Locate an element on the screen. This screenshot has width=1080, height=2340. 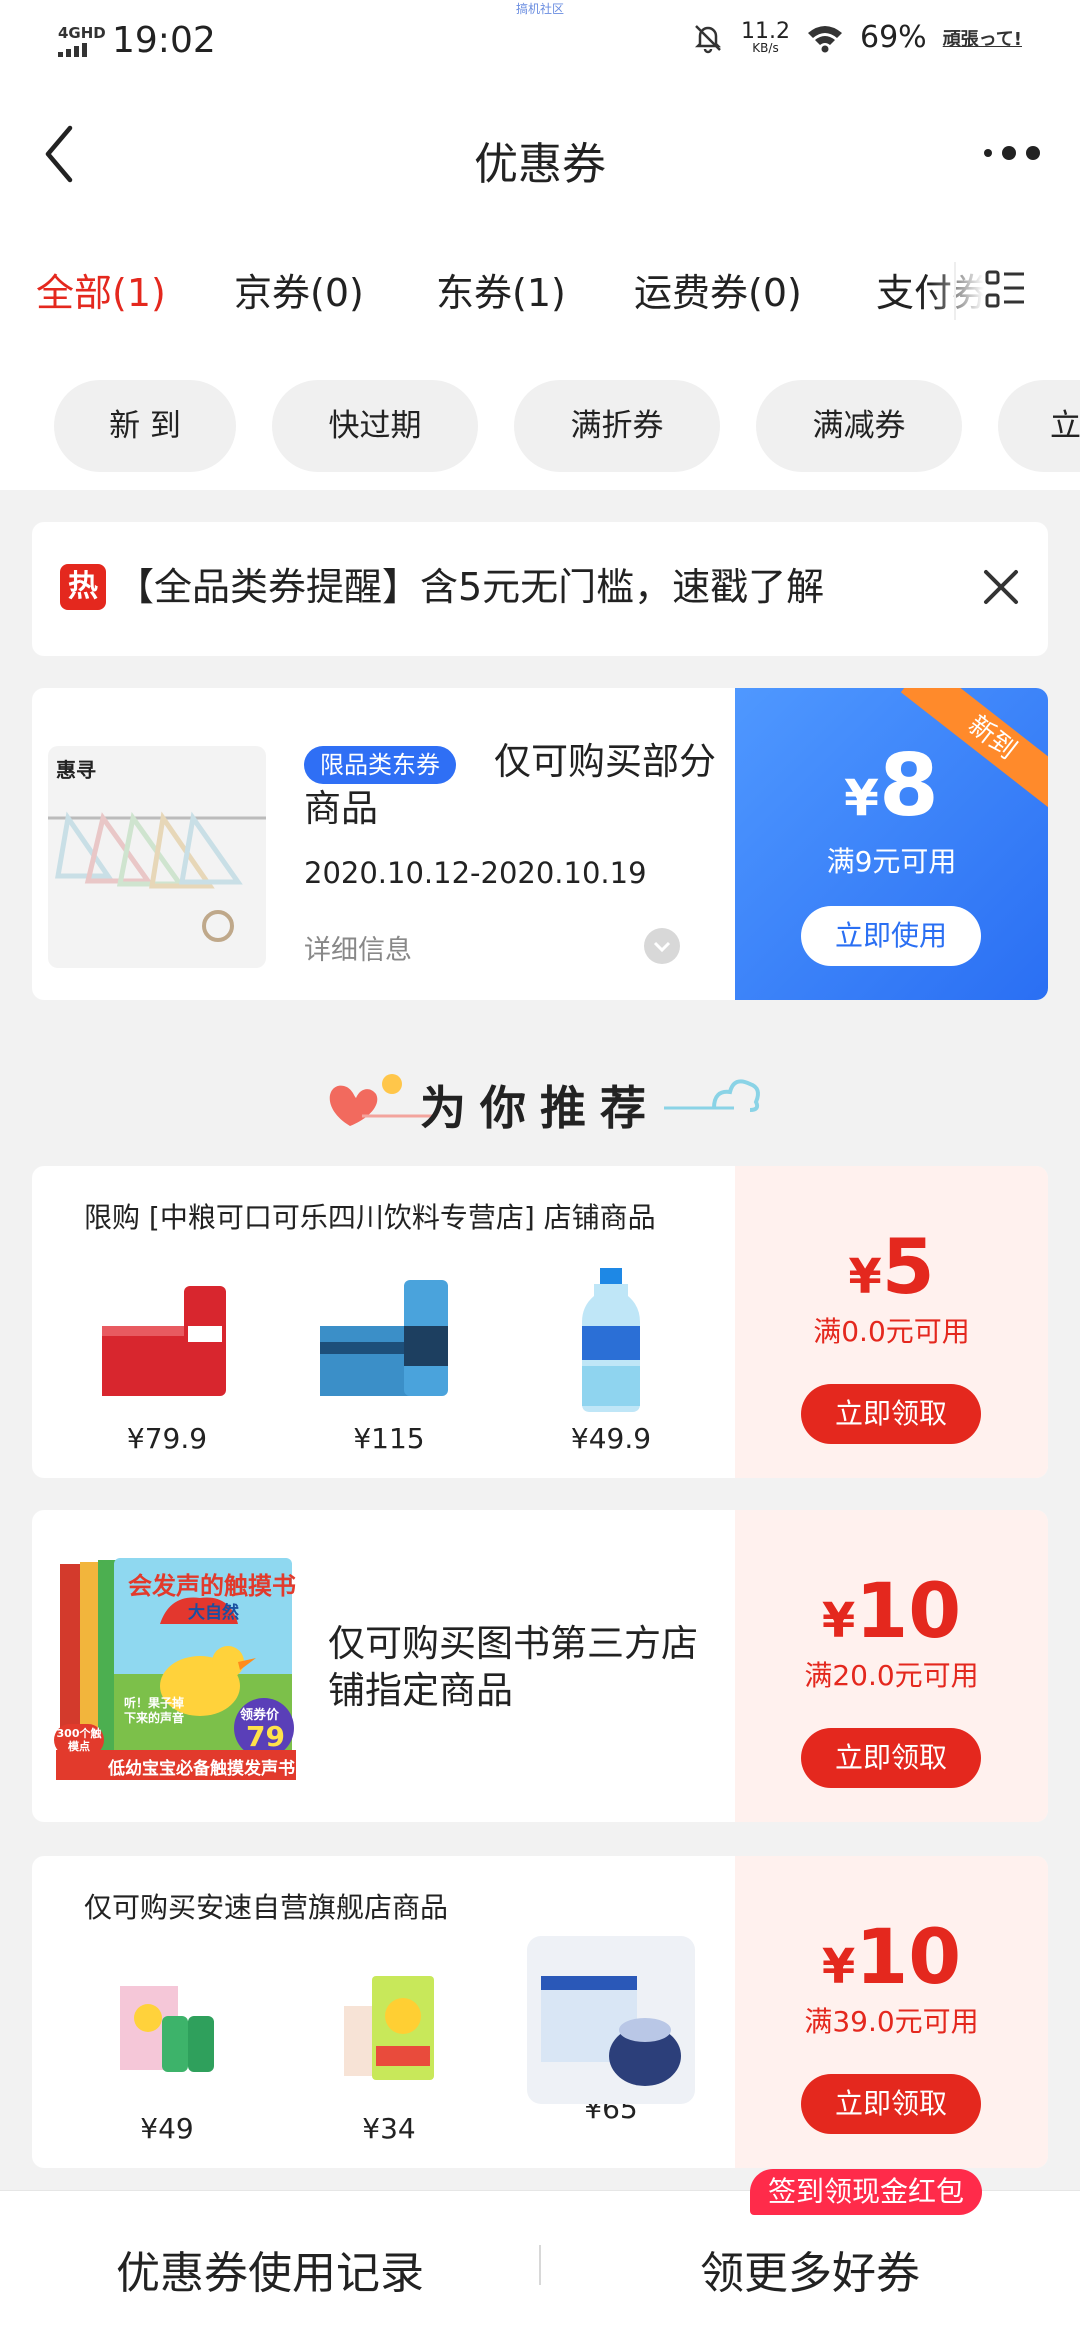
wifi-icon is located at coordinates (825, 38).